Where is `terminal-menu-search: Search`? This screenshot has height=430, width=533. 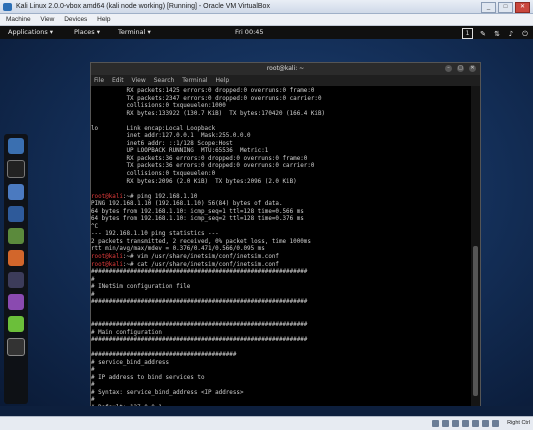
terminal-menu-search: Search is located at coordinates (164, 80).